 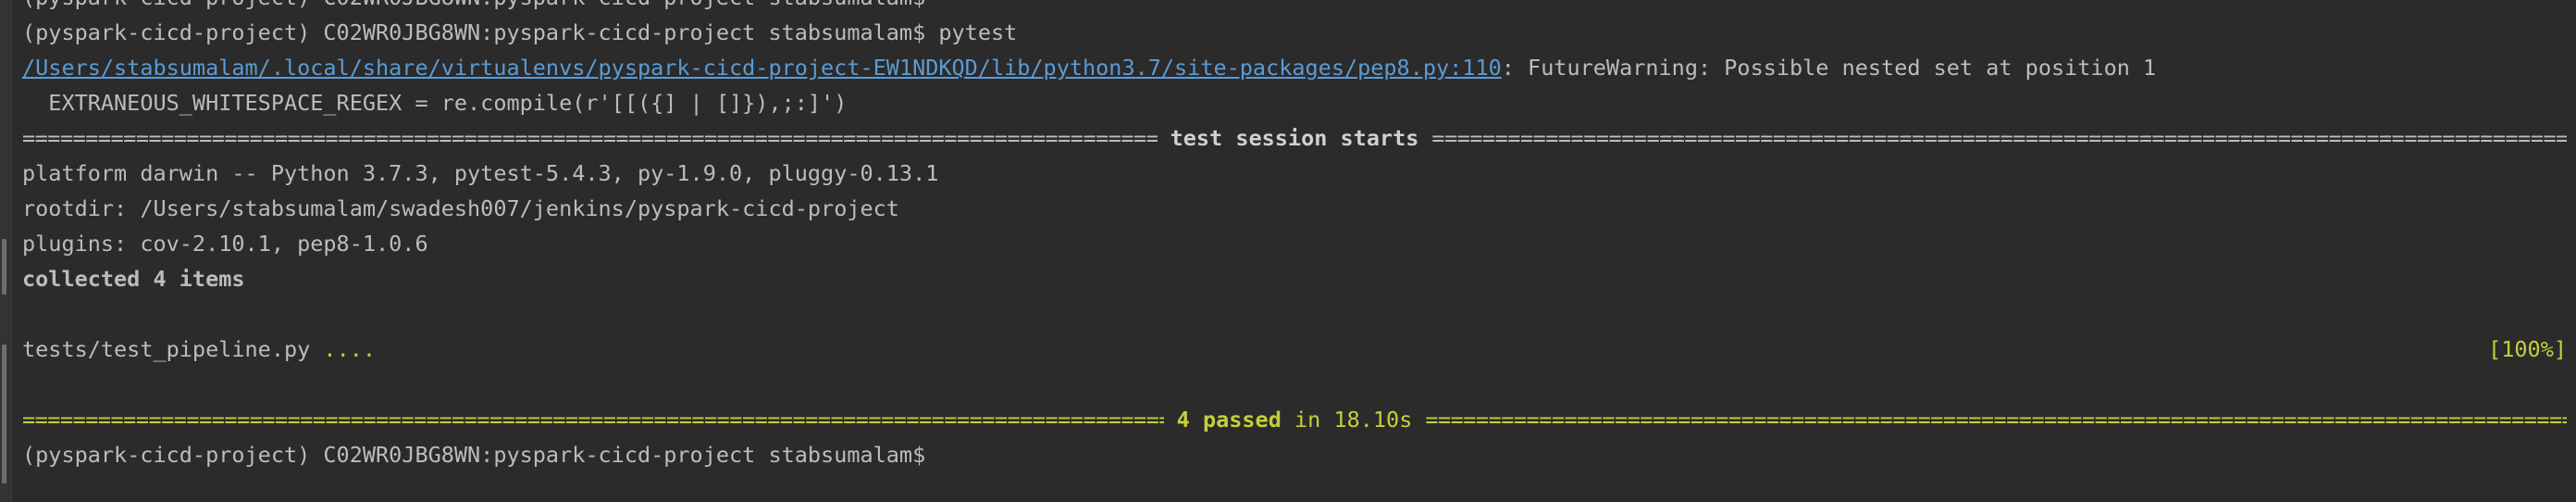 I want to click on tool-window-strip, so click(x=6, y=251).